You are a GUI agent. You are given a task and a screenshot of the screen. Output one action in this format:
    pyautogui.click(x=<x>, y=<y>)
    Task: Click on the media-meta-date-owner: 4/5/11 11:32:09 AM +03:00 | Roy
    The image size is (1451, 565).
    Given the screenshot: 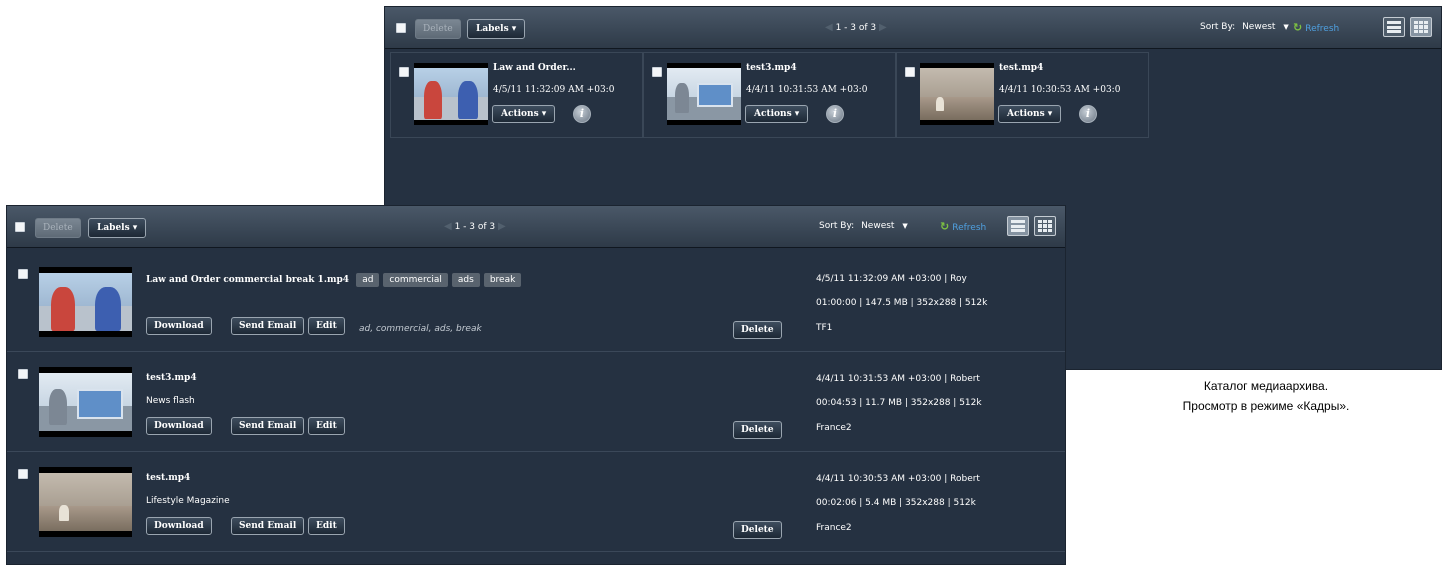 What is the action you would take?
    pyautogui.click(x=891, y=279)
    